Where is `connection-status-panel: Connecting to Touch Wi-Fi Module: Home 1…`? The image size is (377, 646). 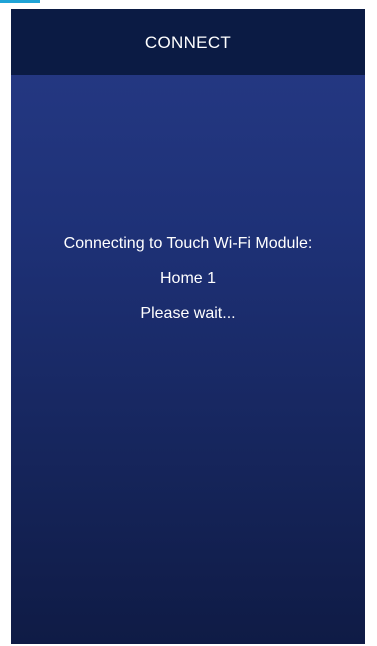
connection-status-panel: Connecting to Touch Wi-Fi Module: Home 1… is located at coordinates (188, 279).